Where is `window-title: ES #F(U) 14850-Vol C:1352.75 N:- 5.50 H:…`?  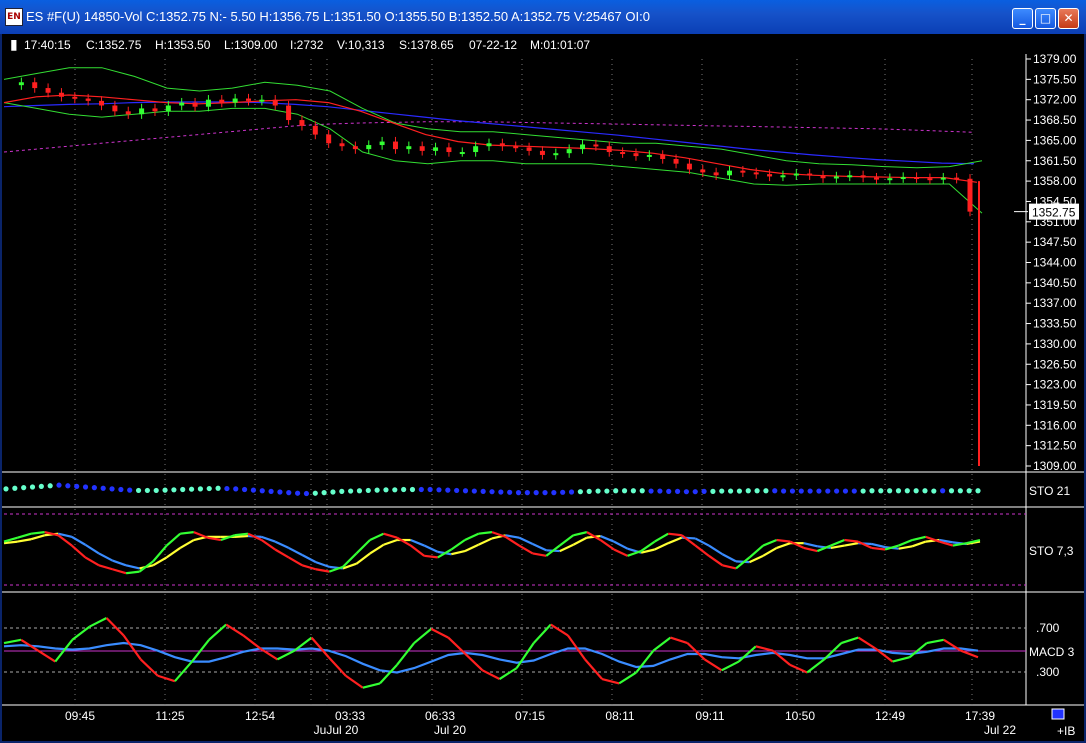 window-title: ES #F(U) 14850-Vol C:1352.75 N:- 5.50 H:… is located at coordinates (338, 16).